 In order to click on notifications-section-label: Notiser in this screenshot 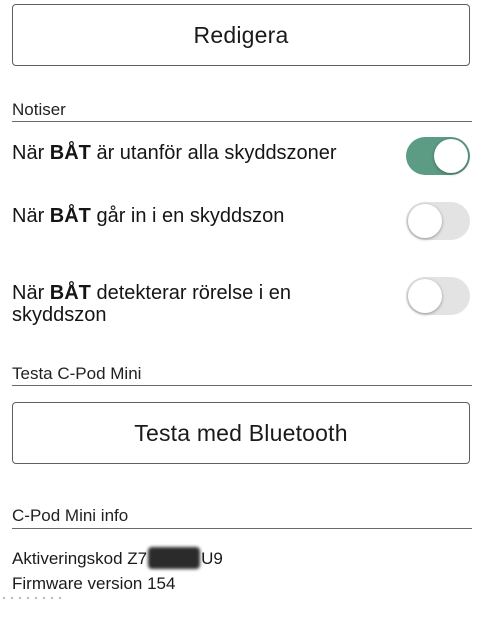, I will do `click(39, 109)`.